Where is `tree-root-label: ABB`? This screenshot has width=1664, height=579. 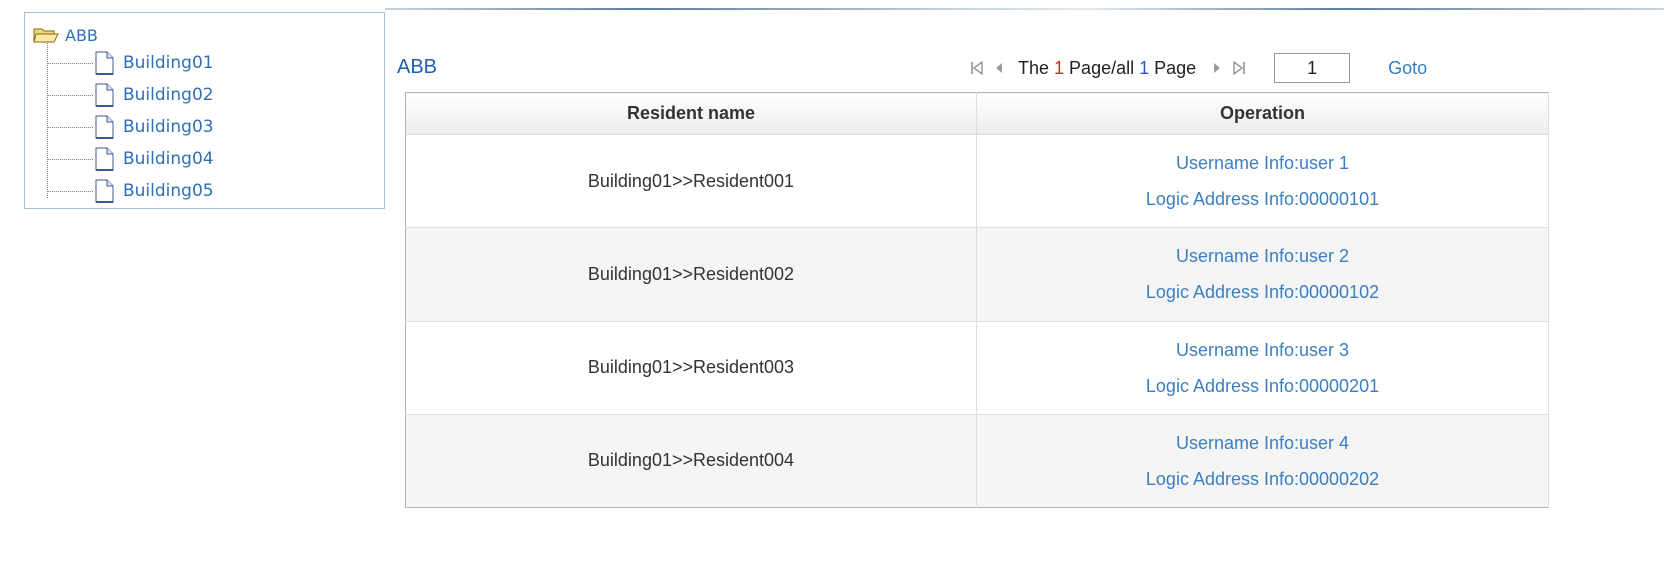 tree-root-label: ABB is located at coordinates (81, 35).